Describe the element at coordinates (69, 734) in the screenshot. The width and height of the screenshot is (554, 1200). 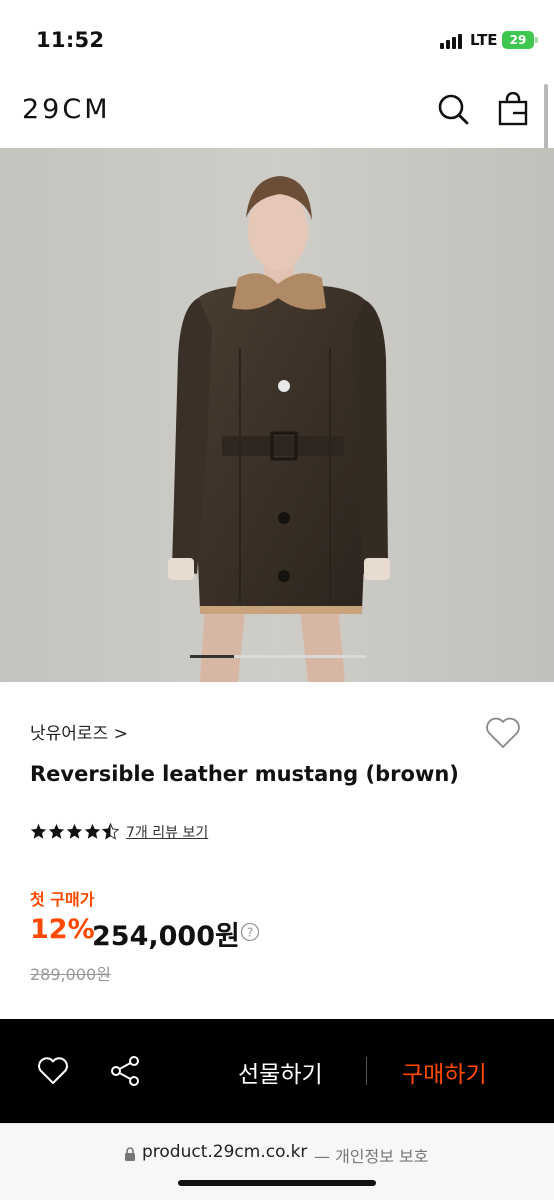
I see `brand-name: 낫유어로즈` at that location.